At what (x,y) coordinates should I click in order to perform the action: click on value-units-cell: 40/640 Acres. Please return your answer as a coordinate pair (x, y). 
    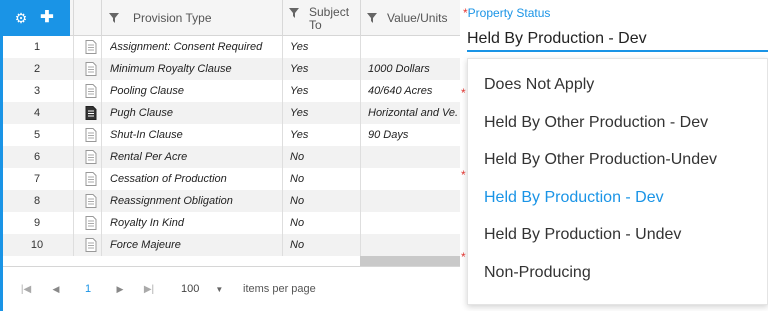
    Looking at the image, I should click on (400, 91).